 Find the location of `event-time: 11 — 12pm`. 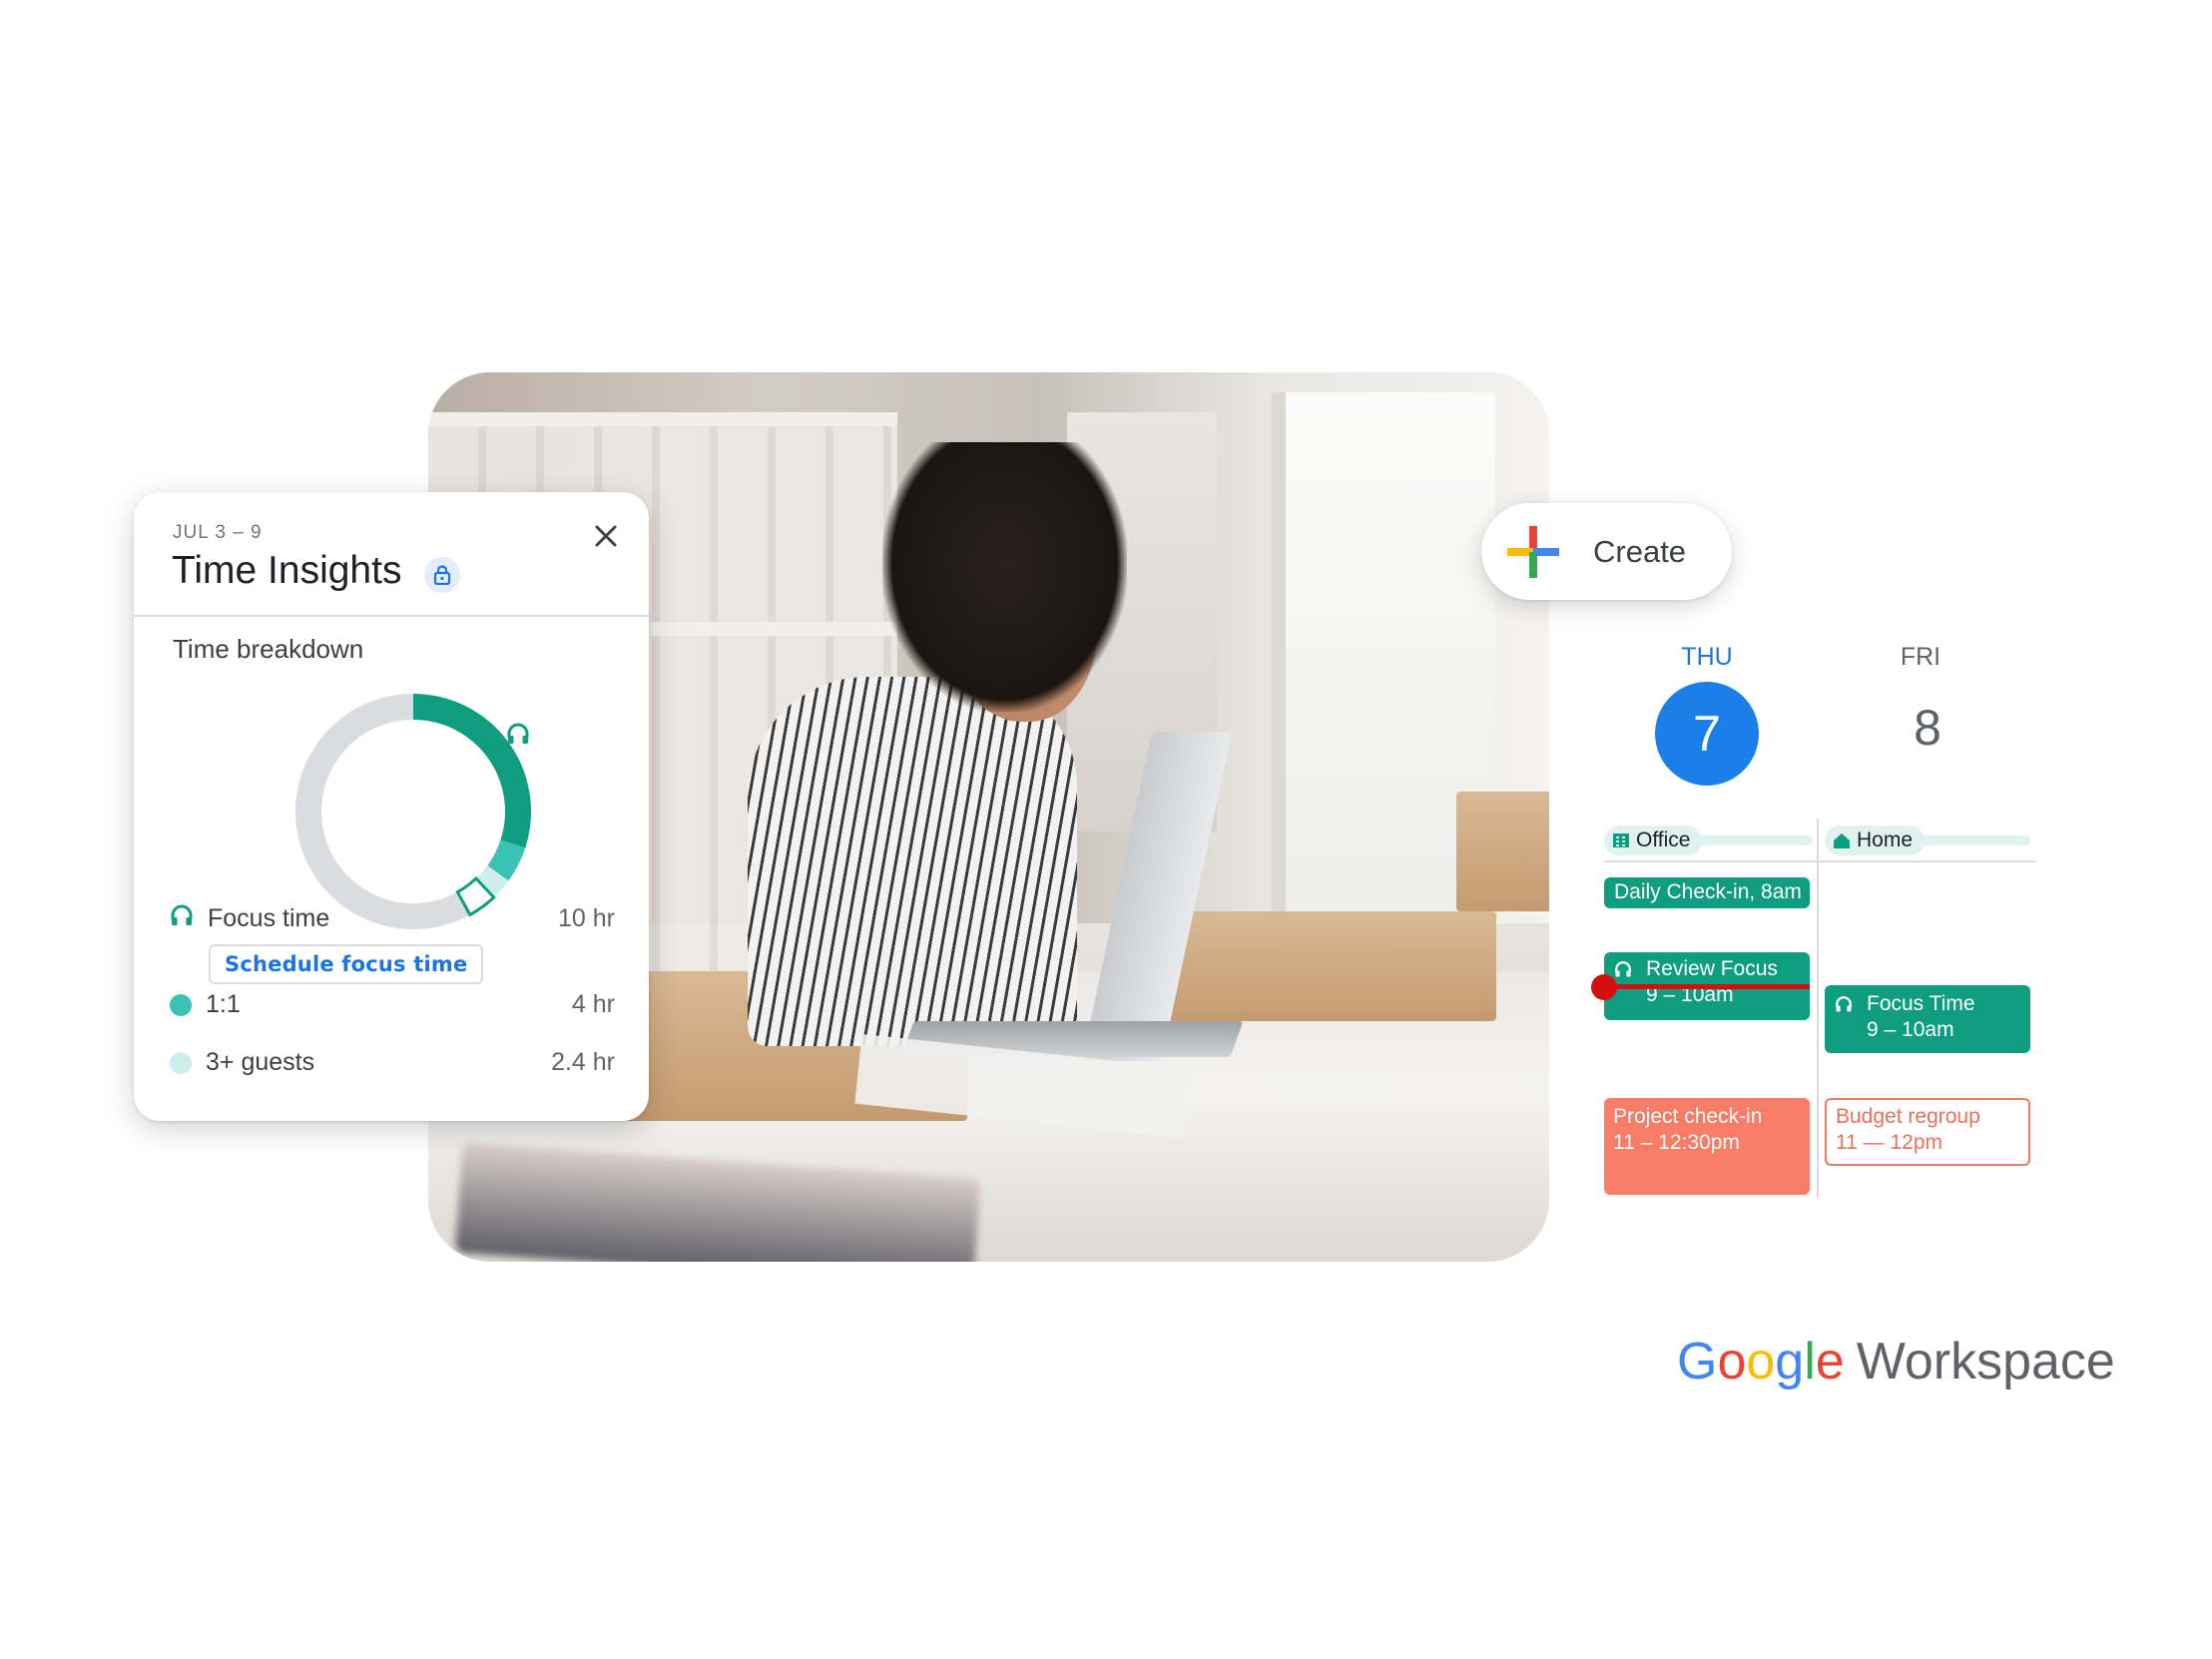

event-time: 11 — 12pm is located at coordinates (1889, 1142).